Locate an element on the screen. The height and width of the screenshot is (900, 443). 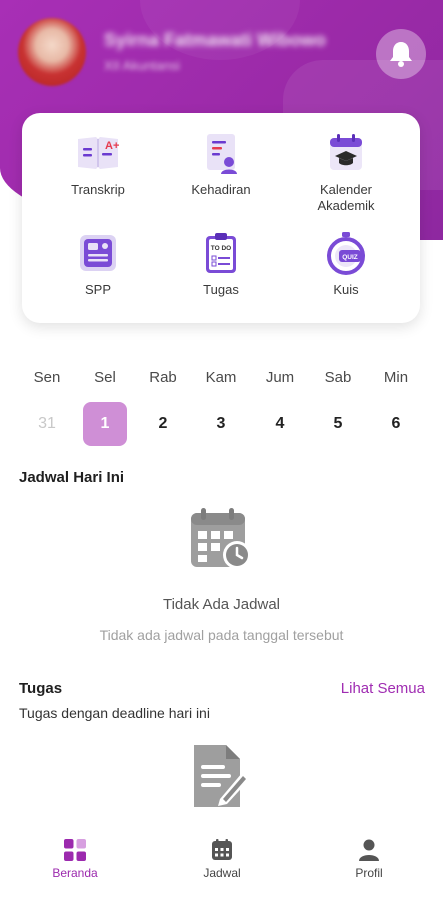
quiz-text: QUIZ is located at coordinates (350, 257).